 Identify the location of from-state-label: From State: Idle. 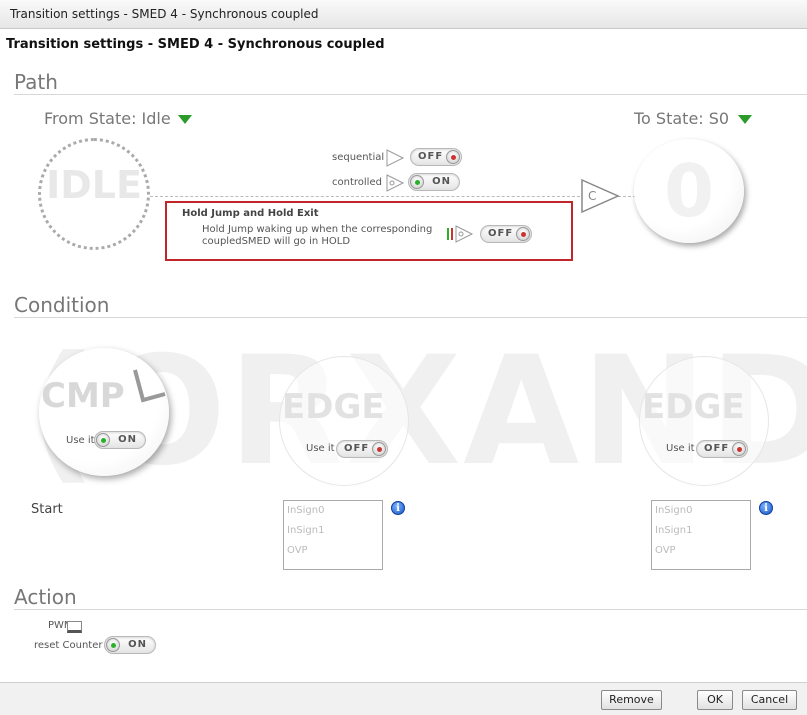
(107, 118).